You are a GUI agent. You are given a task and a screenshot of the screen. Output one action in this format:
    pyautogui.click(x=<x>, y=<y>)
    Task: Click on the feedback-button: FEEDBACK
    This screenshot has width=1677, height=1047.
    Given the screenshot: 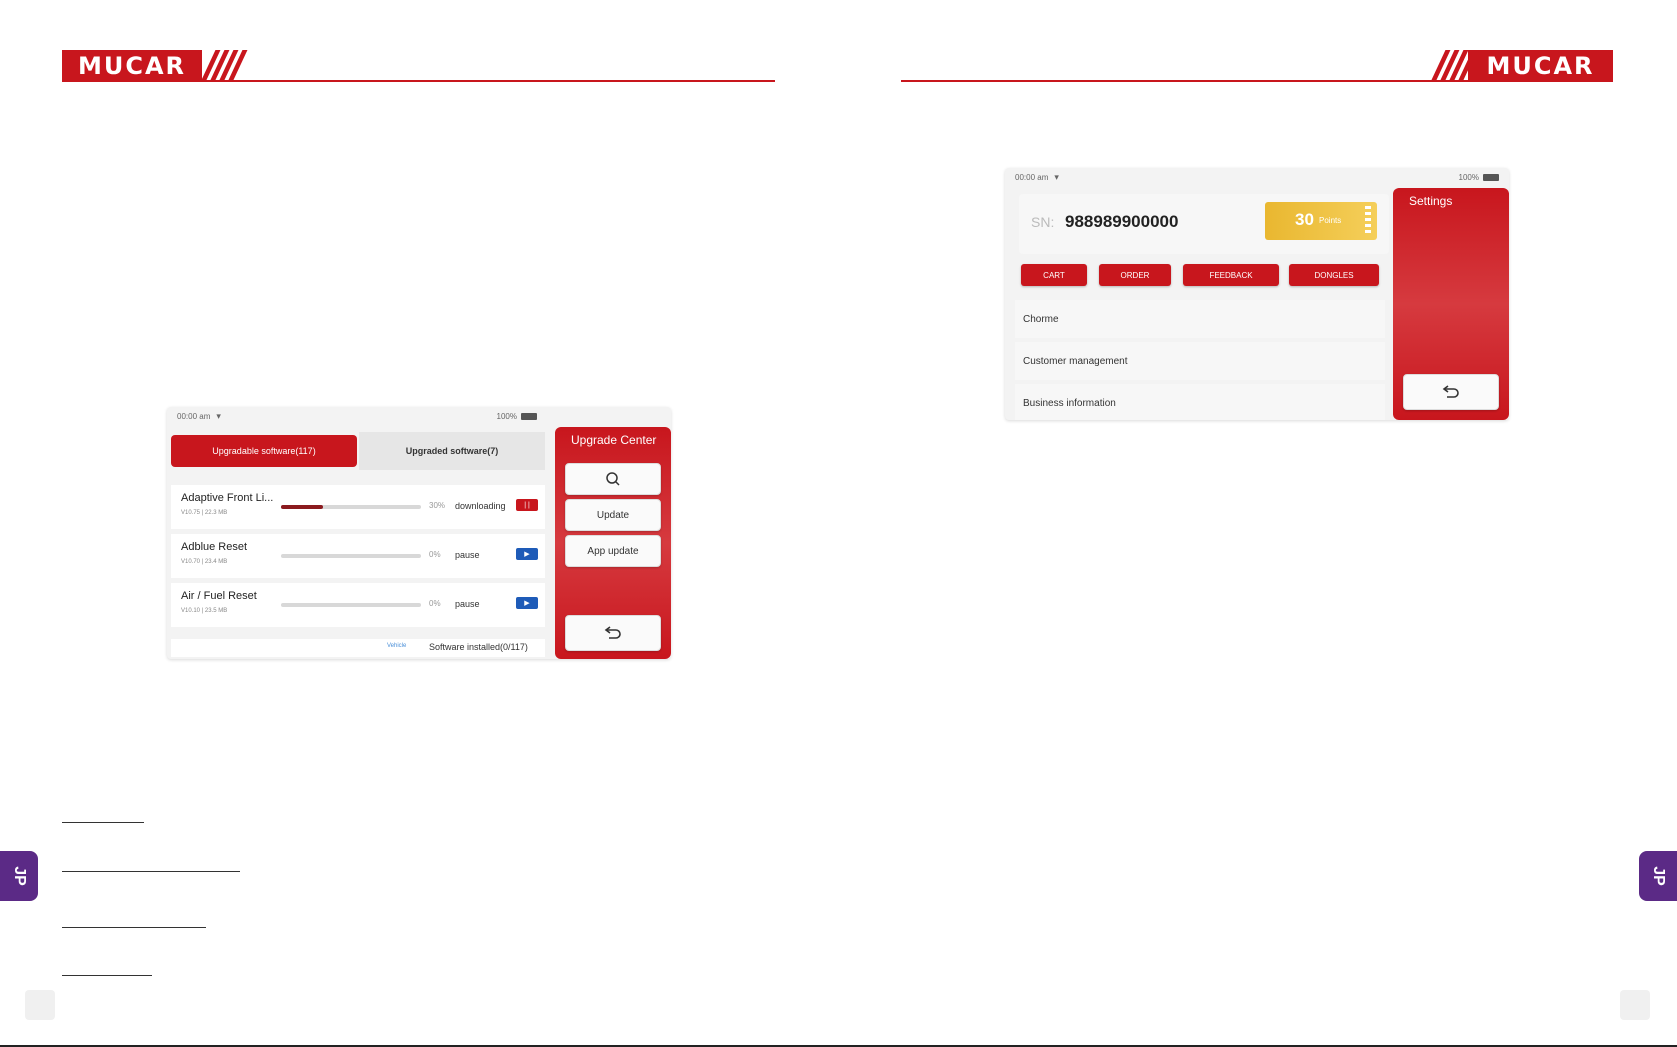 What is the action you would take?
    pyautogui.click(x=1231, y=275)
    